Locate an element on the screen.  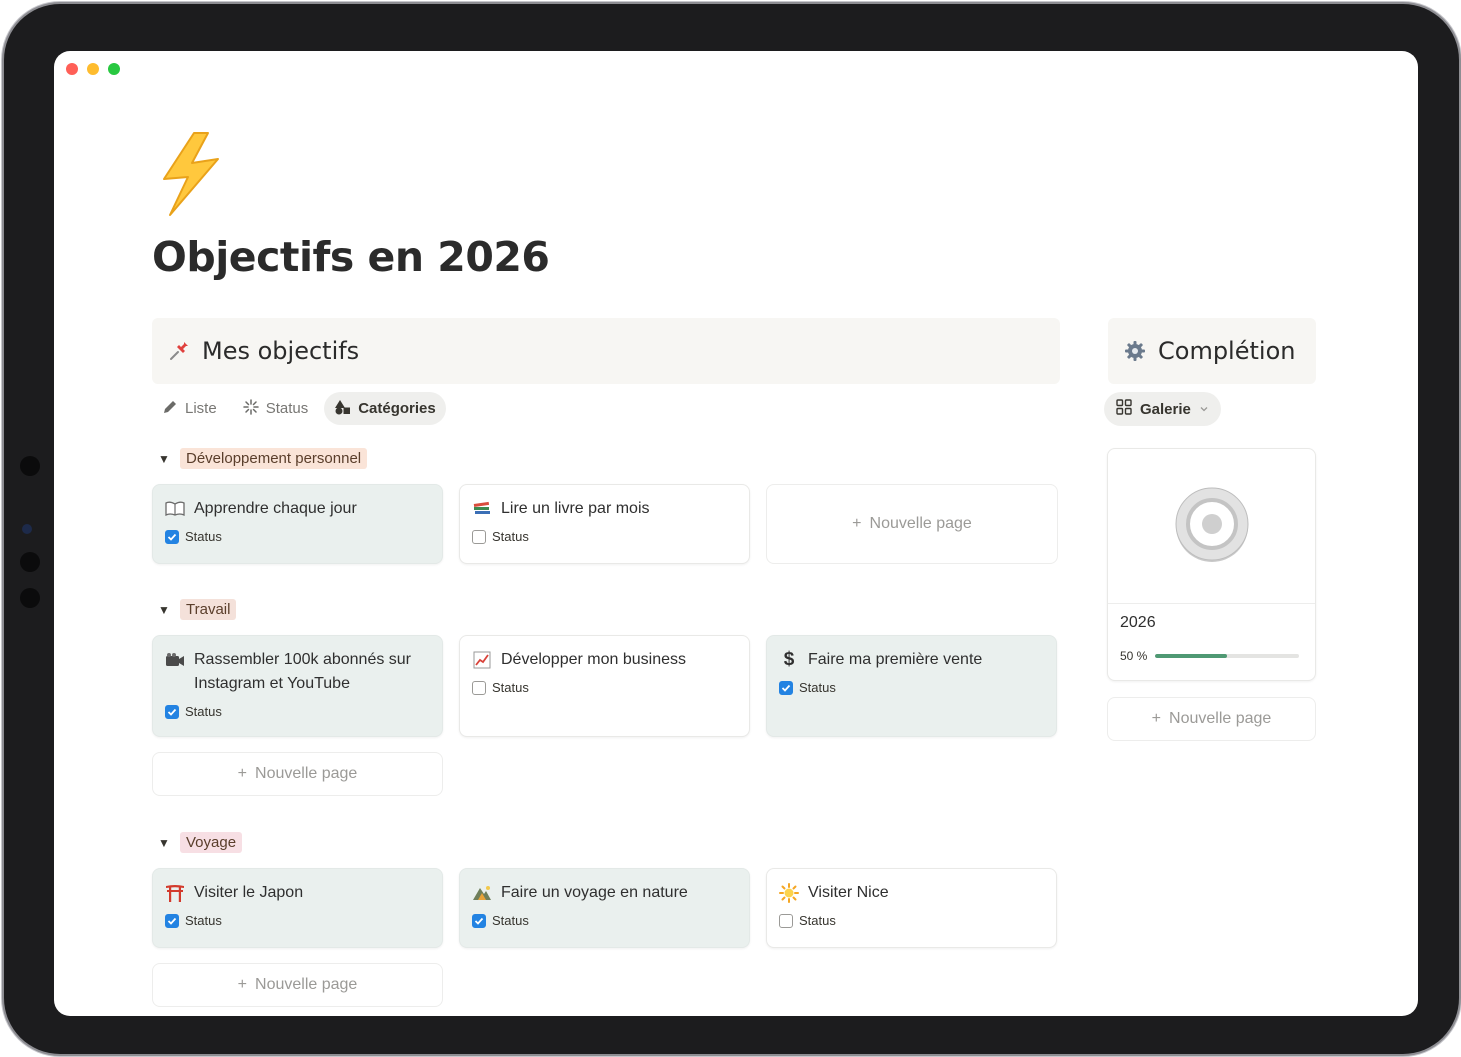
gallery-view-dropdown: Galerie is located at coordinates (1162, 409).